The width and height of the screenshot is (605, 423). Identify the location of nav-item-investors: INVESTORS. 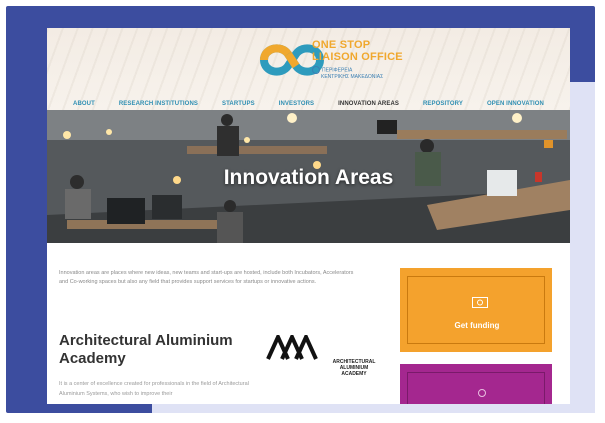
(296, 104).